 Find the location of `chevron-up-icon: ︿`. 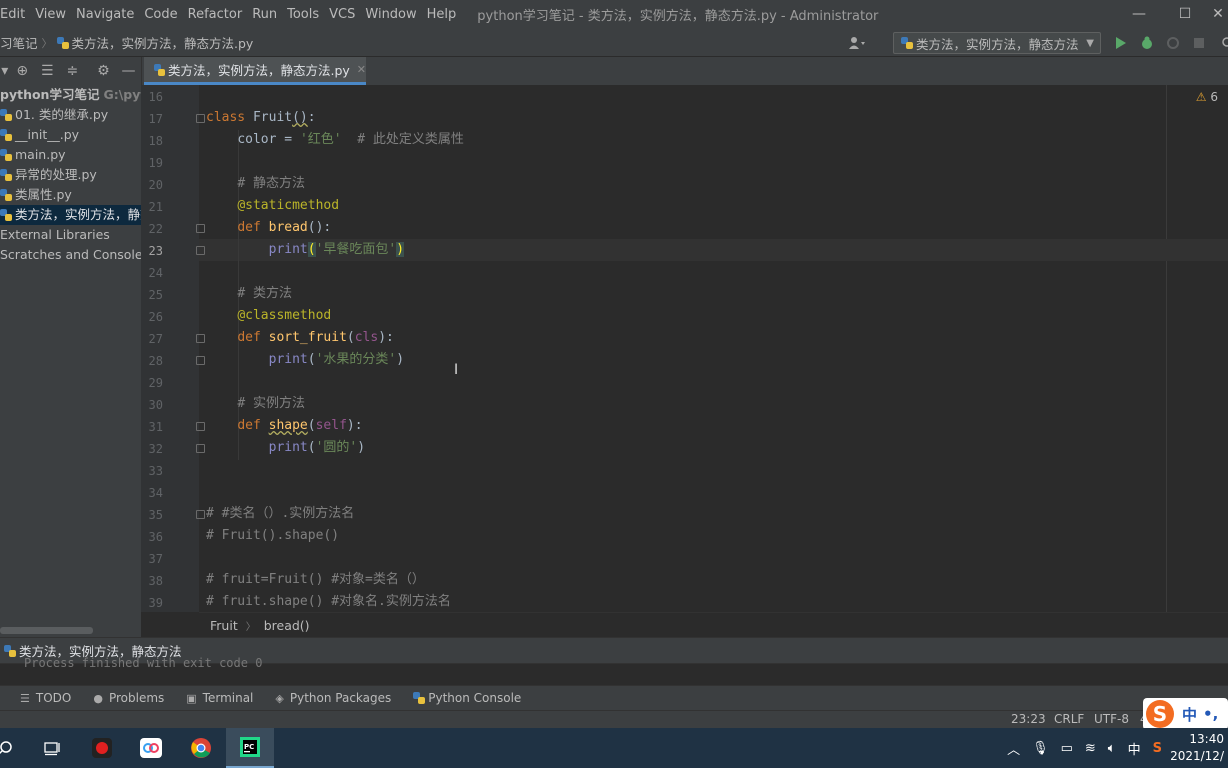

chevron-up-icon: ︿ is located at coordinates (1013, 748).